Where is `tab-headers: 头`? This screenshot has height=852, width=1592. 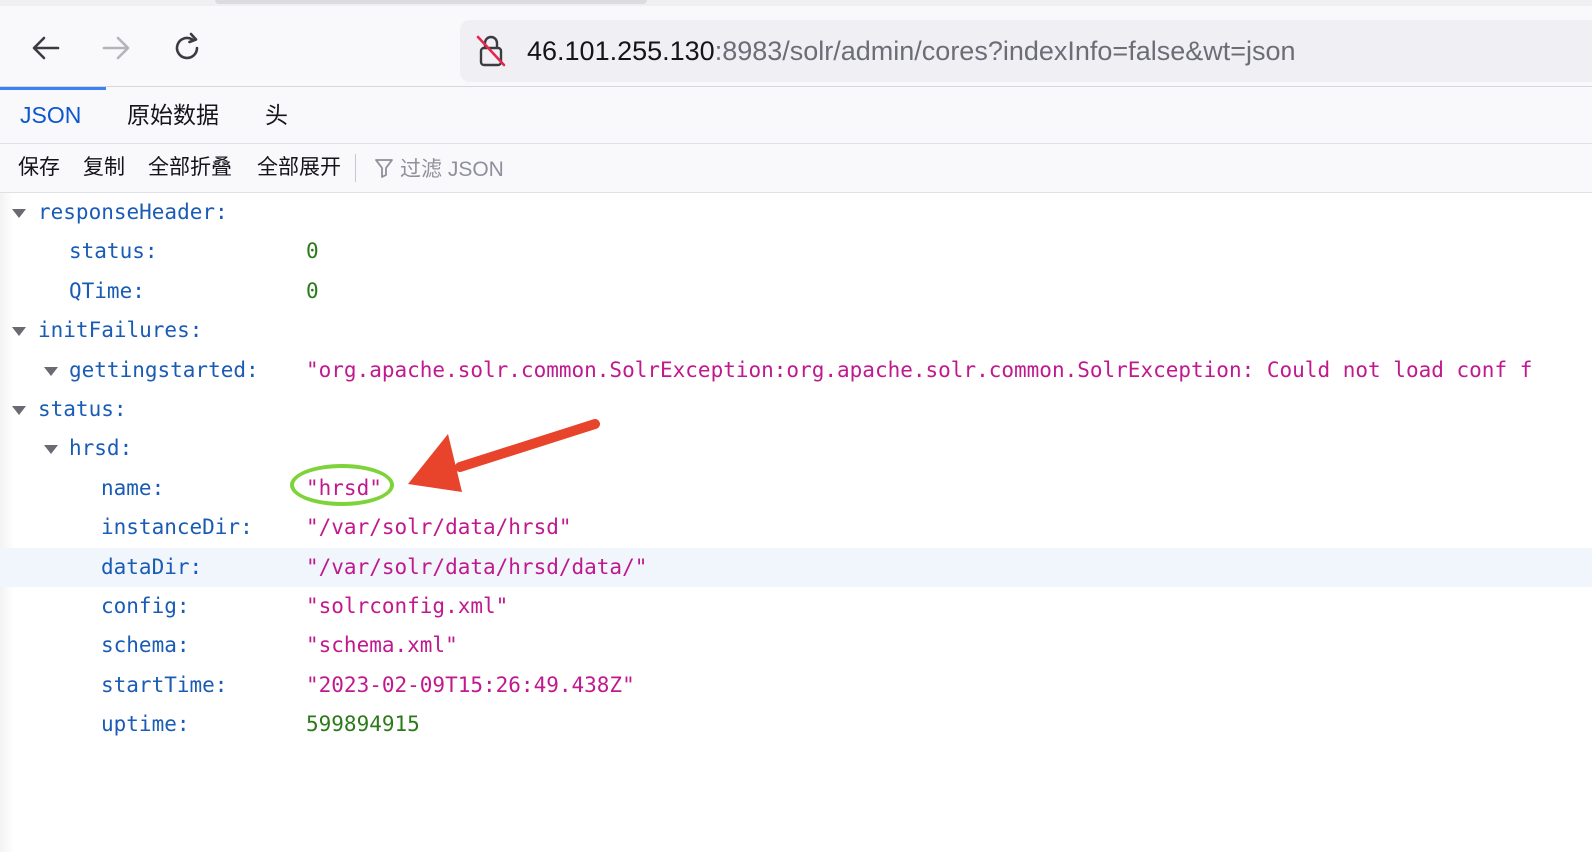
tab-headers: 头 is located at coordinates (276, 115).